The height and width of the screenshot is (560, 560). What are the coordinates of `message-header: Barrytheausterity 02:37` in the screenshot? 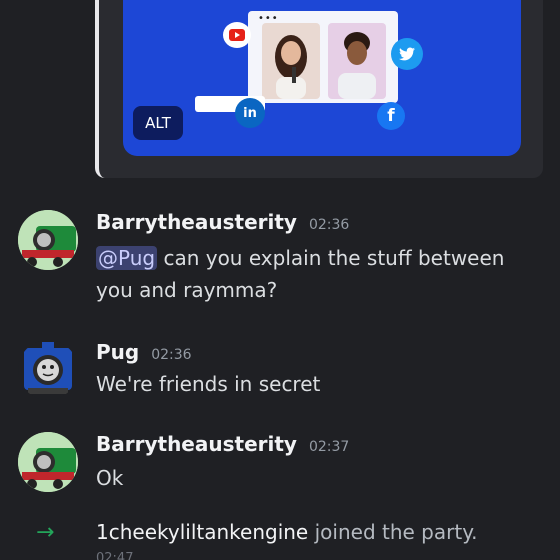 It's located at (222, 444).